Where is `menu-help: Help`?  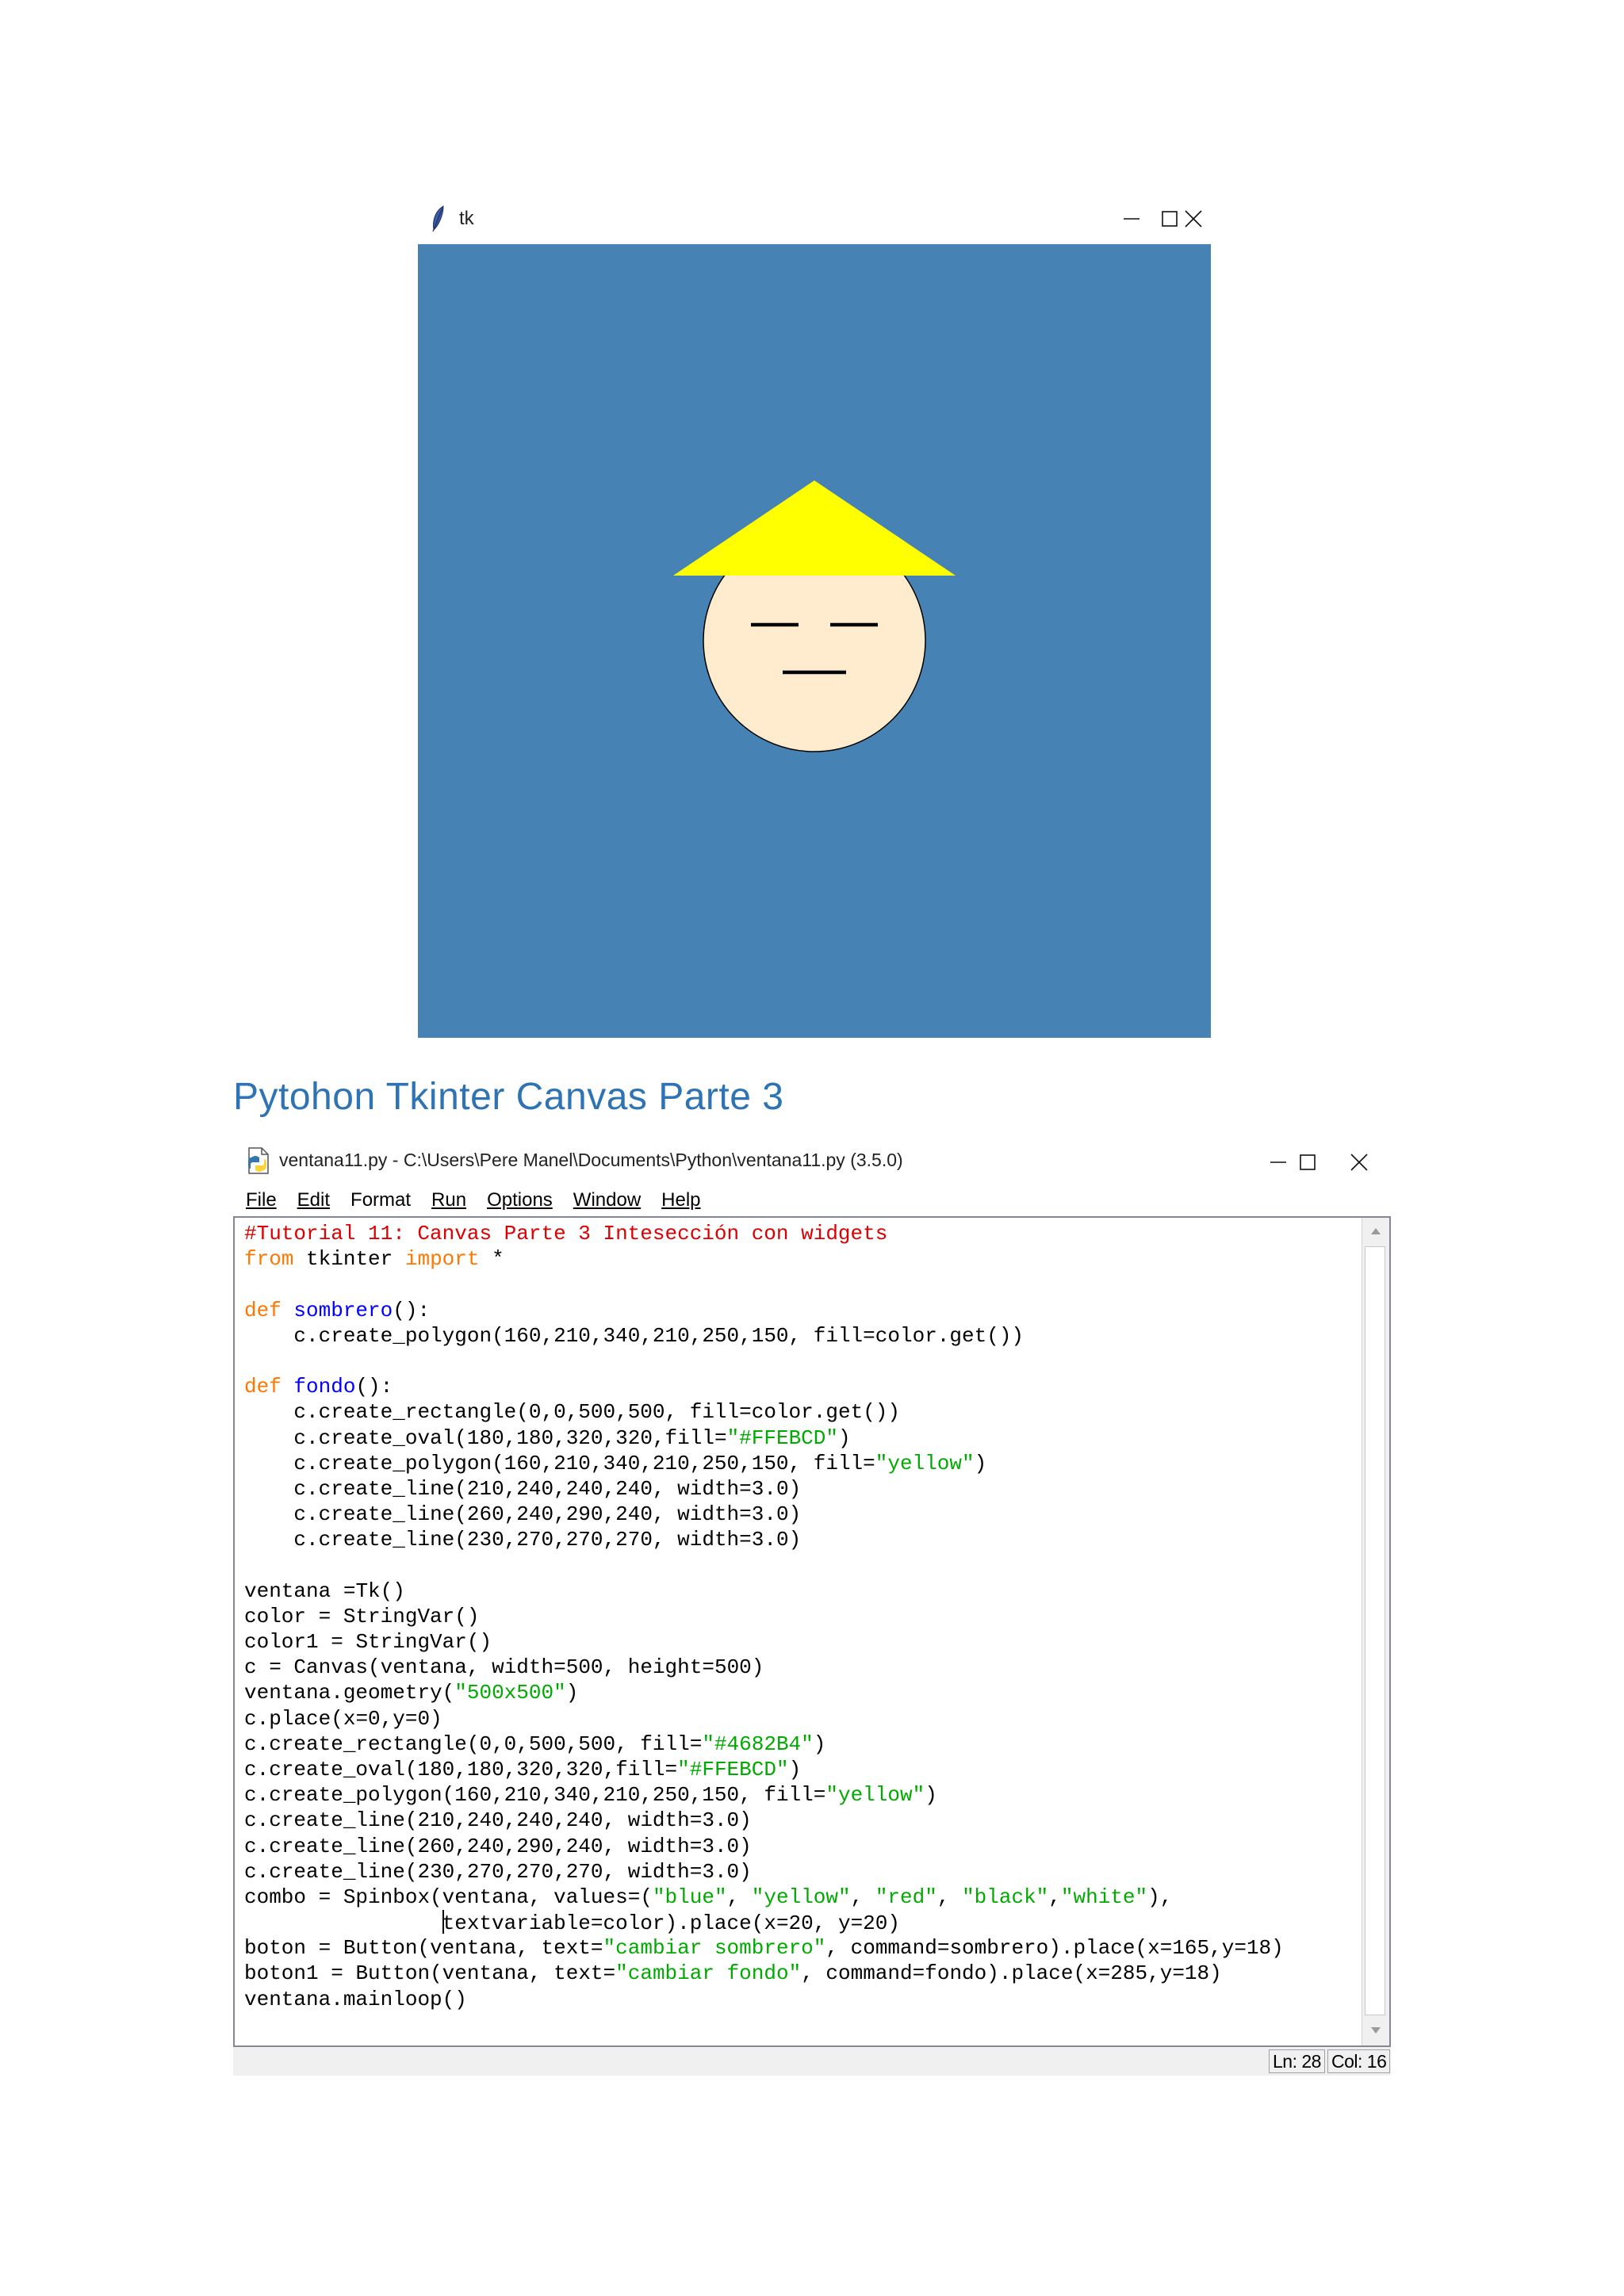
menu-help: Help is located at coordinates (680, 1200).